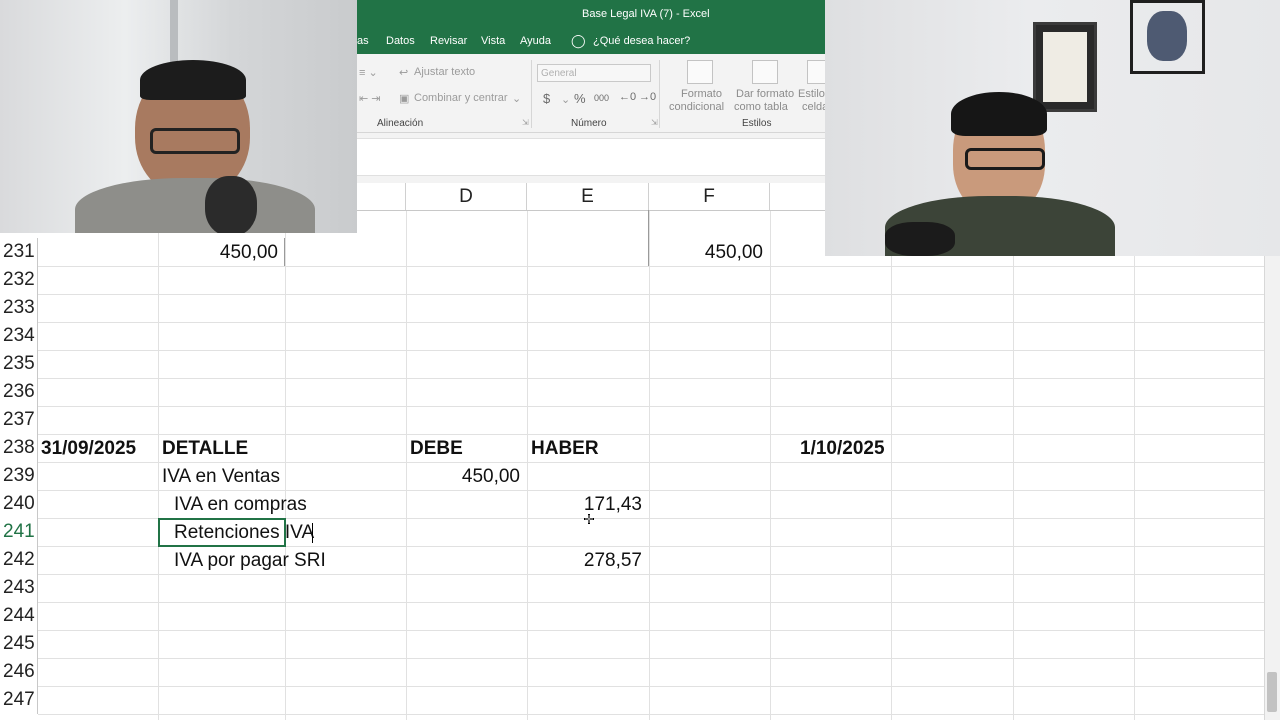 The width and height of the screenshot is (1280, 720). I want to click on currency-button: $, so click(546, 98).